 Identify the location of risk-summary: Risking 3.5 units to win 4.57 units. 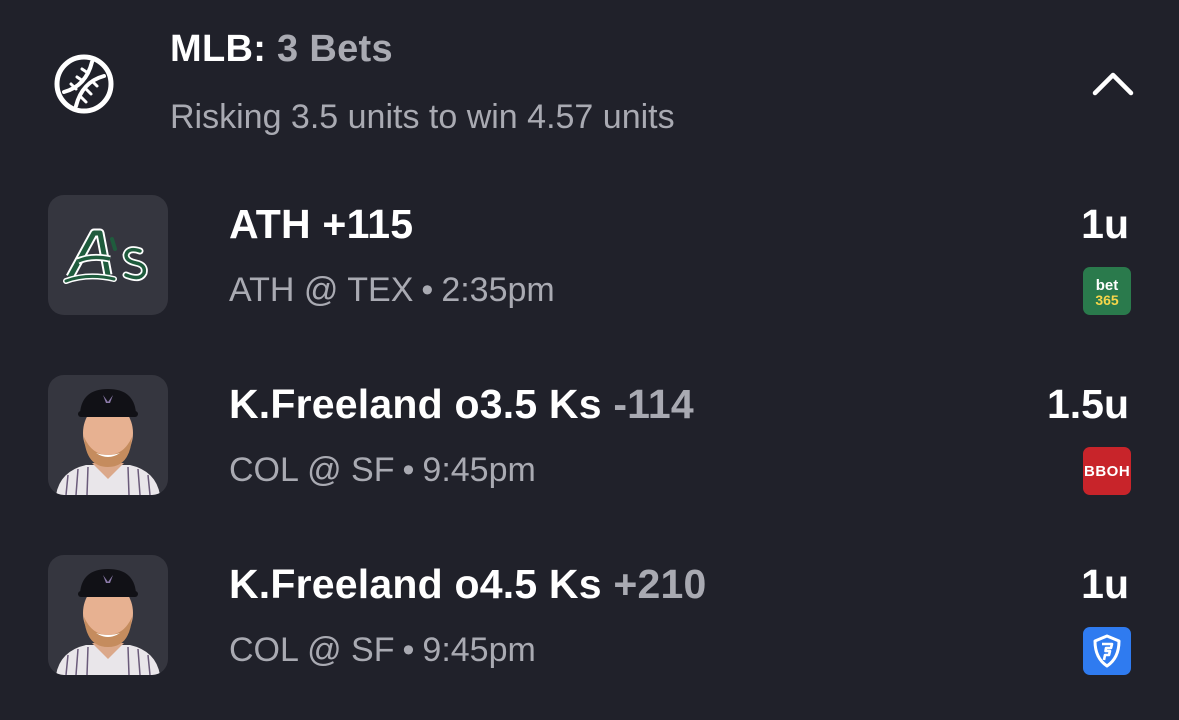
(422, 117).